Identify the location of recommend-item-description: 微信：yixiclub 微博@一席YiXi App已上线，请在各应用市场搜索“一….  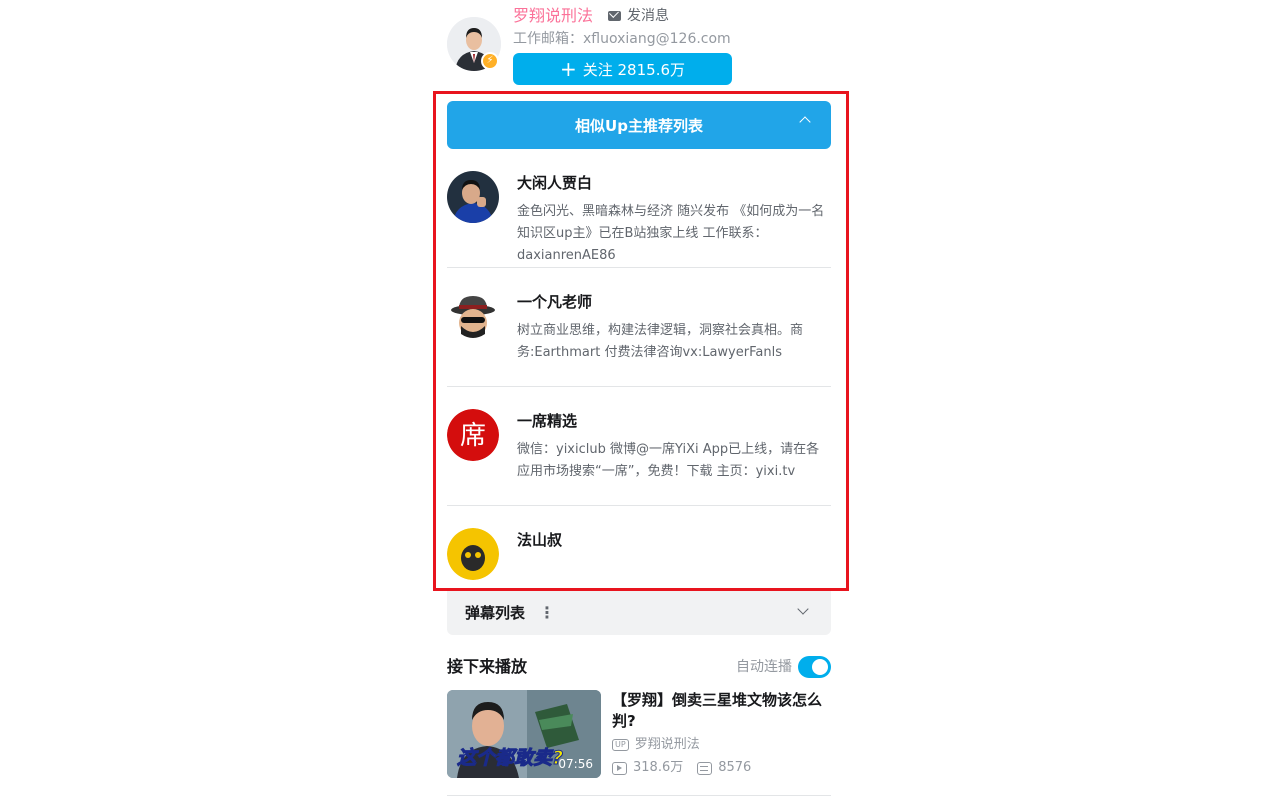
(668, 460).